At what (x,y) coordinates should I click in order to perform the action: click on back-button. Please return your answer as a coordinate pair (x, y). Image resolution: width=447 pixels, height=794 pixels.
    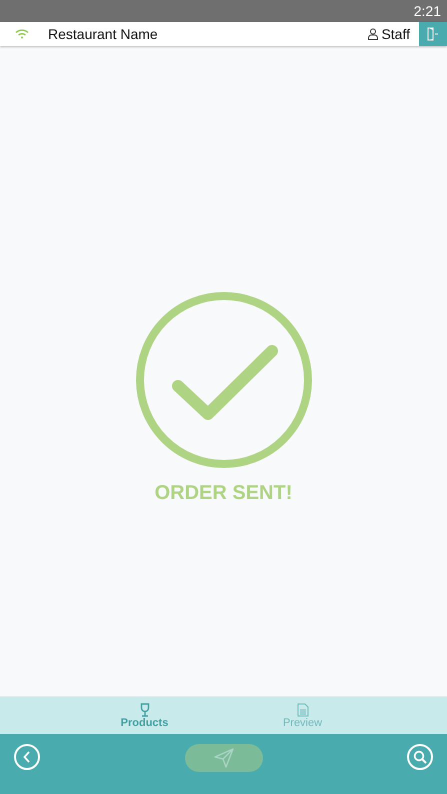
    Looking at the image, I should click on (27, 757).